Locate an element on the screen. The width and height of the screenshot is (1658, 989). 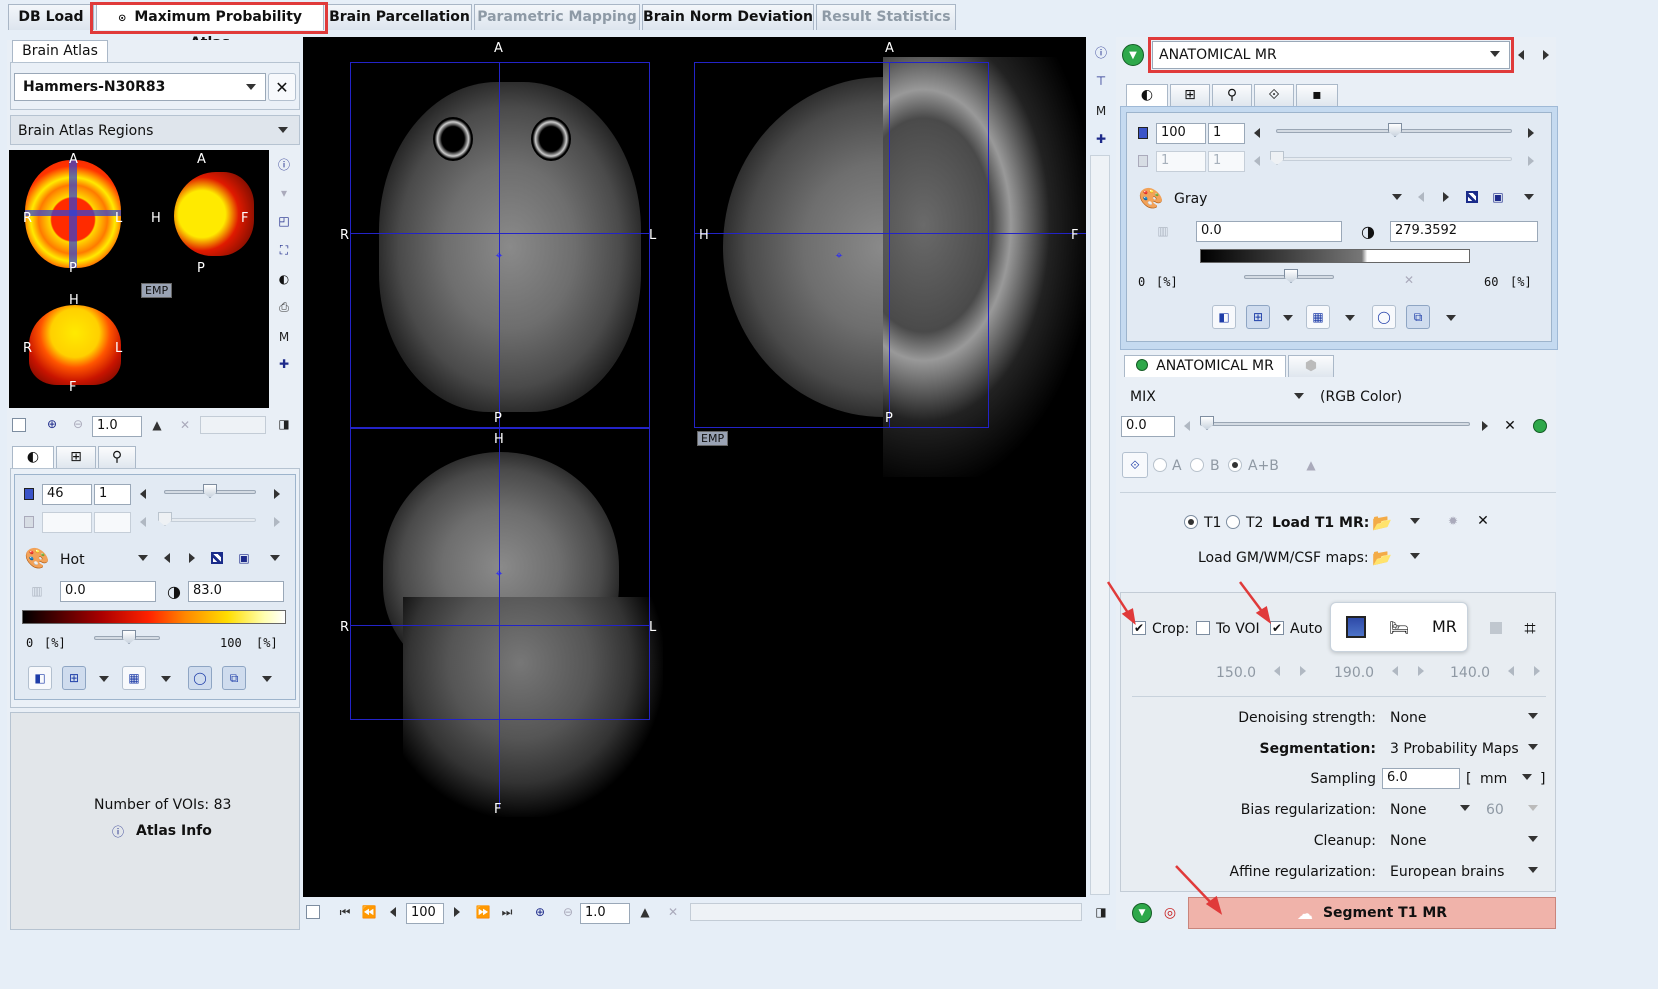
blend-button: ⟐ is located at coordinates (1135, 465).